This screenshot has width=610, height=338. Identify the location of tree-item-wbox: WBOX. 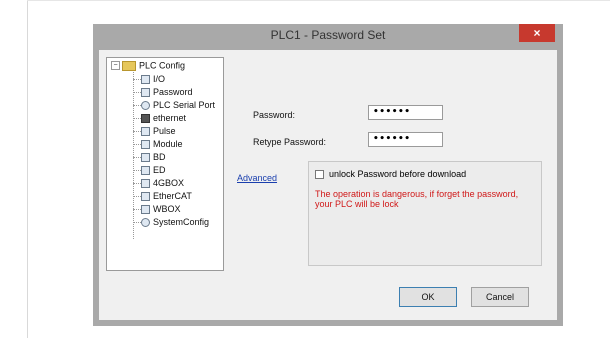
(157, 209).